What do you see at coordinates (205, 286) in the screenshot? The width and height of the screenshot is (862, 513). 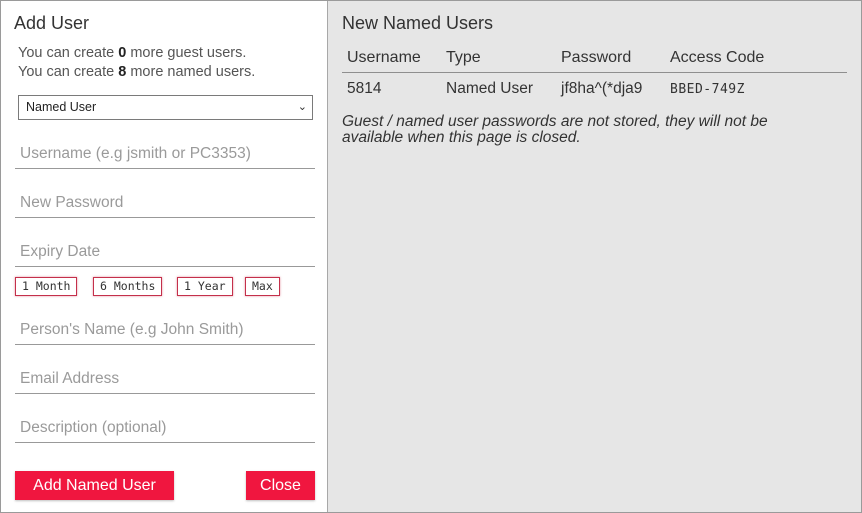 I see `expiry-1-year-button: 1 Year` at bounding box center [205, 286].